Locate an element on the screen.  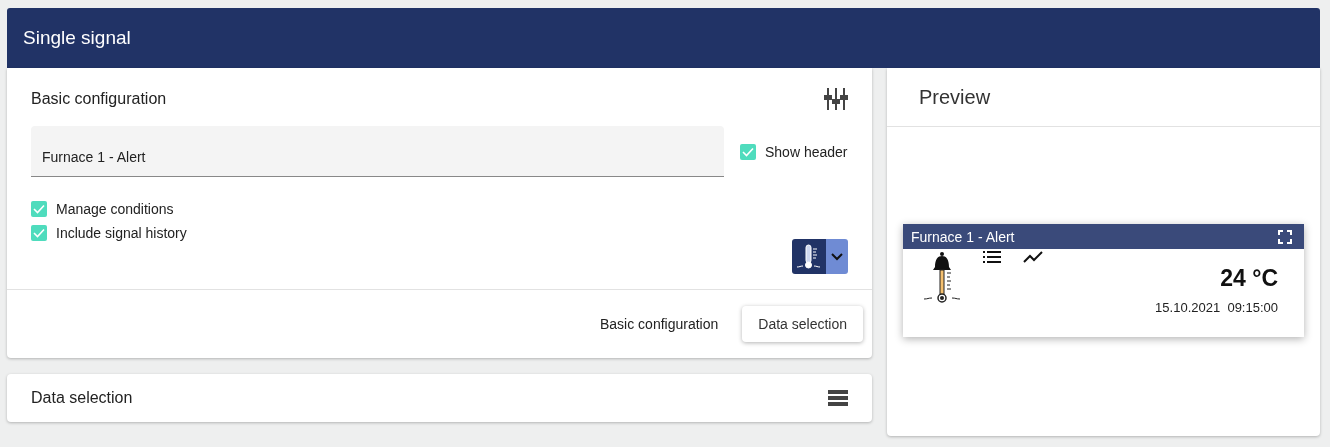
preview-title: Preview is located at coordinates (955, 97).